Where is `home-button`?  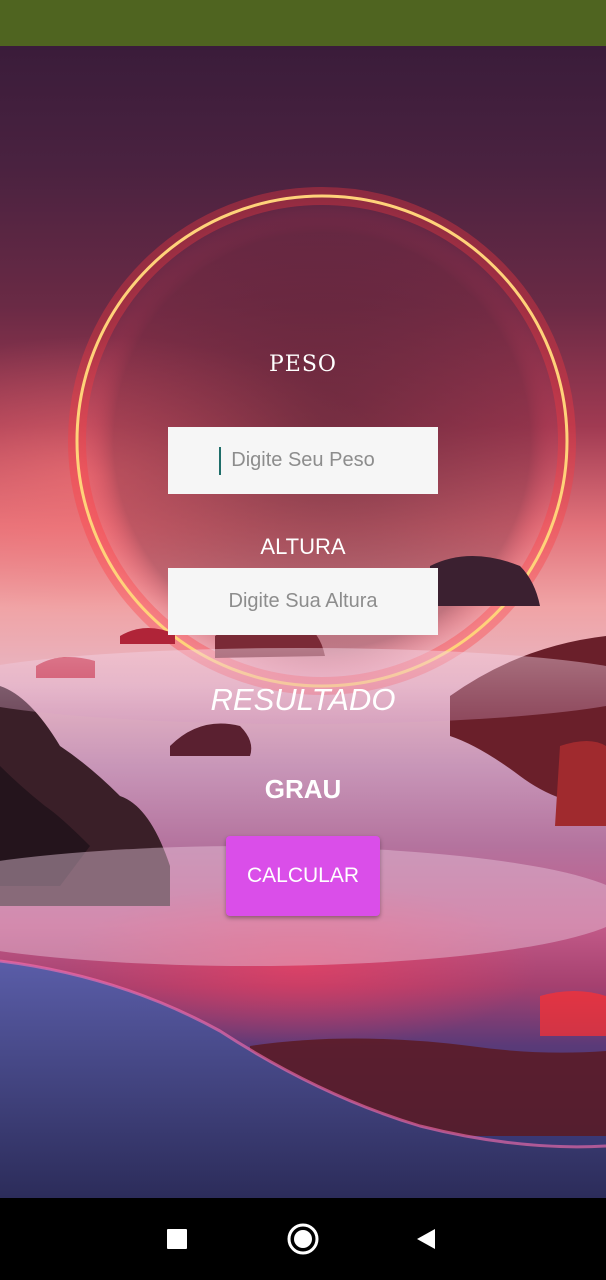 home-button is located at coordinates (303, 1239).